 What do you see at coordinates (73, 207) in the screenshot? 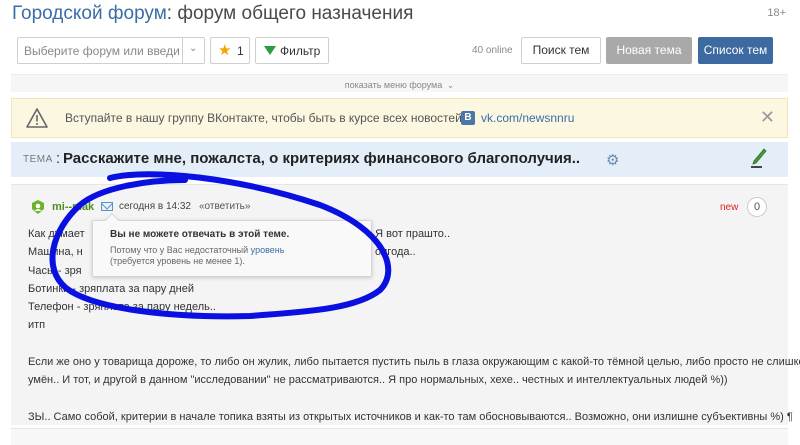
I see `post-author: mi--mak` at bounding box center [73, 207].